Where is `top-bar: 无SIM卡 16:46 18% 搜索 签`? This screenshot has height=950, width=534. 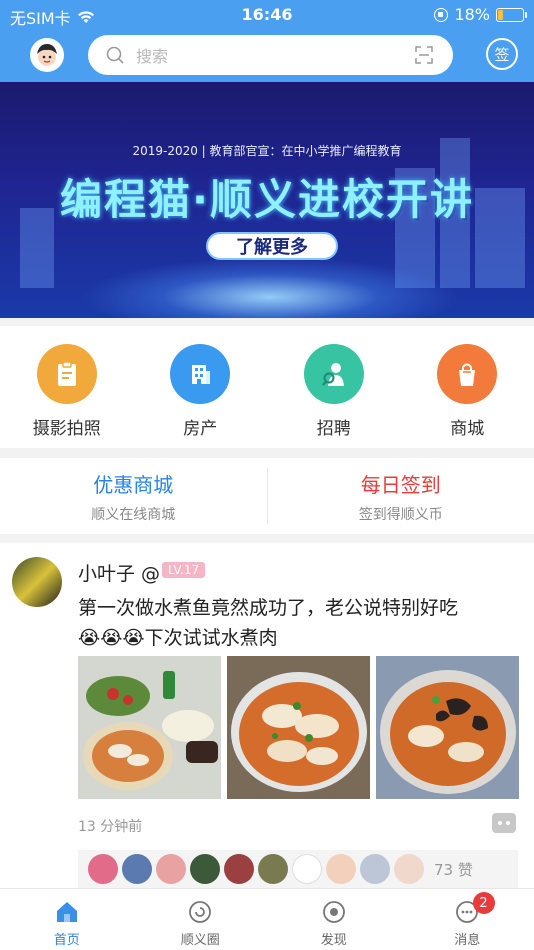 top-bar: 无SIM卡 16:46 18% 搜索 签 is located at coordinates (267, 41).